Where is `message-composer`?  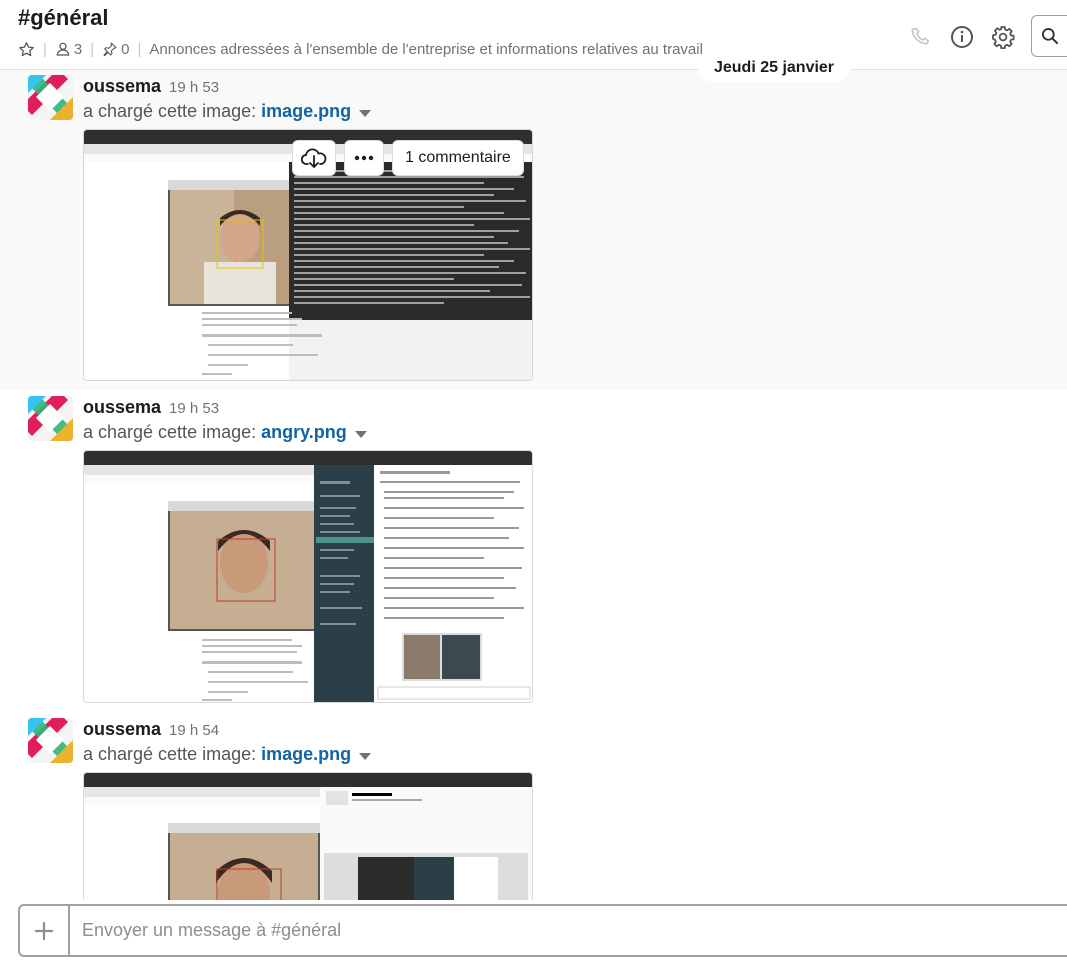
message-composer is located at coordinates (542, 930).